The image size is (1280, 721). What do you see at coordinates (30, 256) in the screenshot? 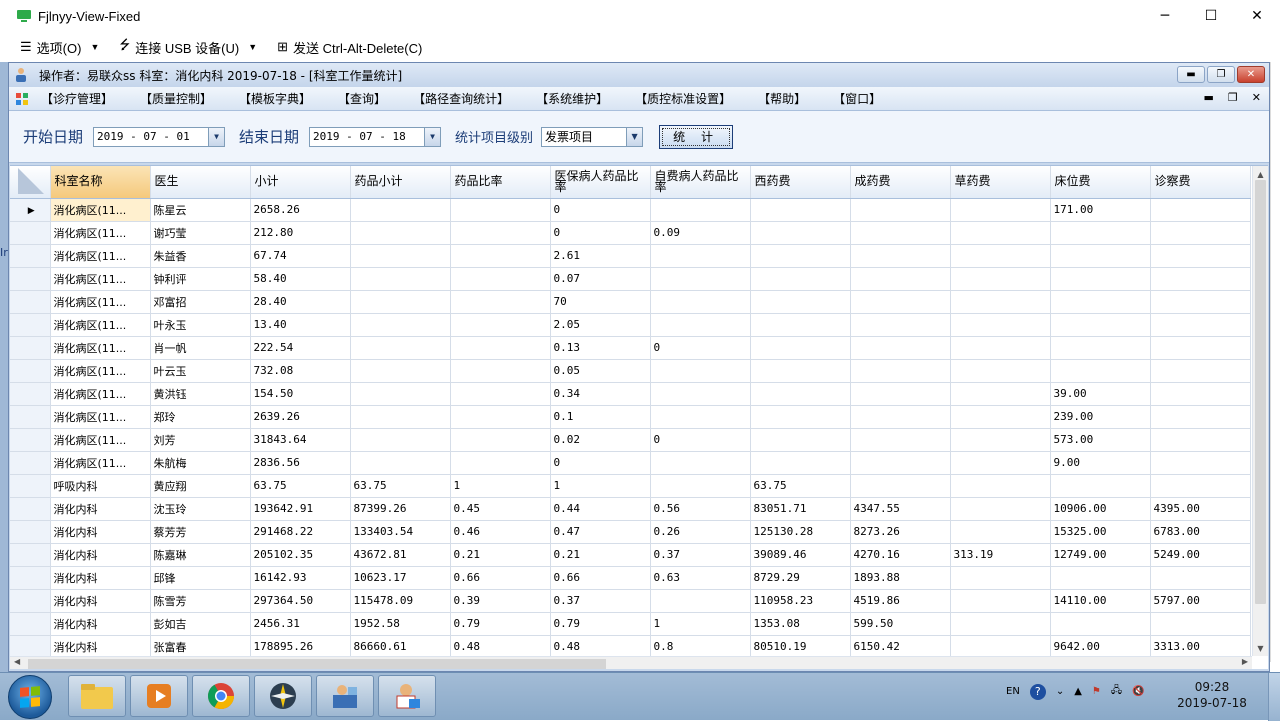
I see `row-header` at bounding box center [30, 256].